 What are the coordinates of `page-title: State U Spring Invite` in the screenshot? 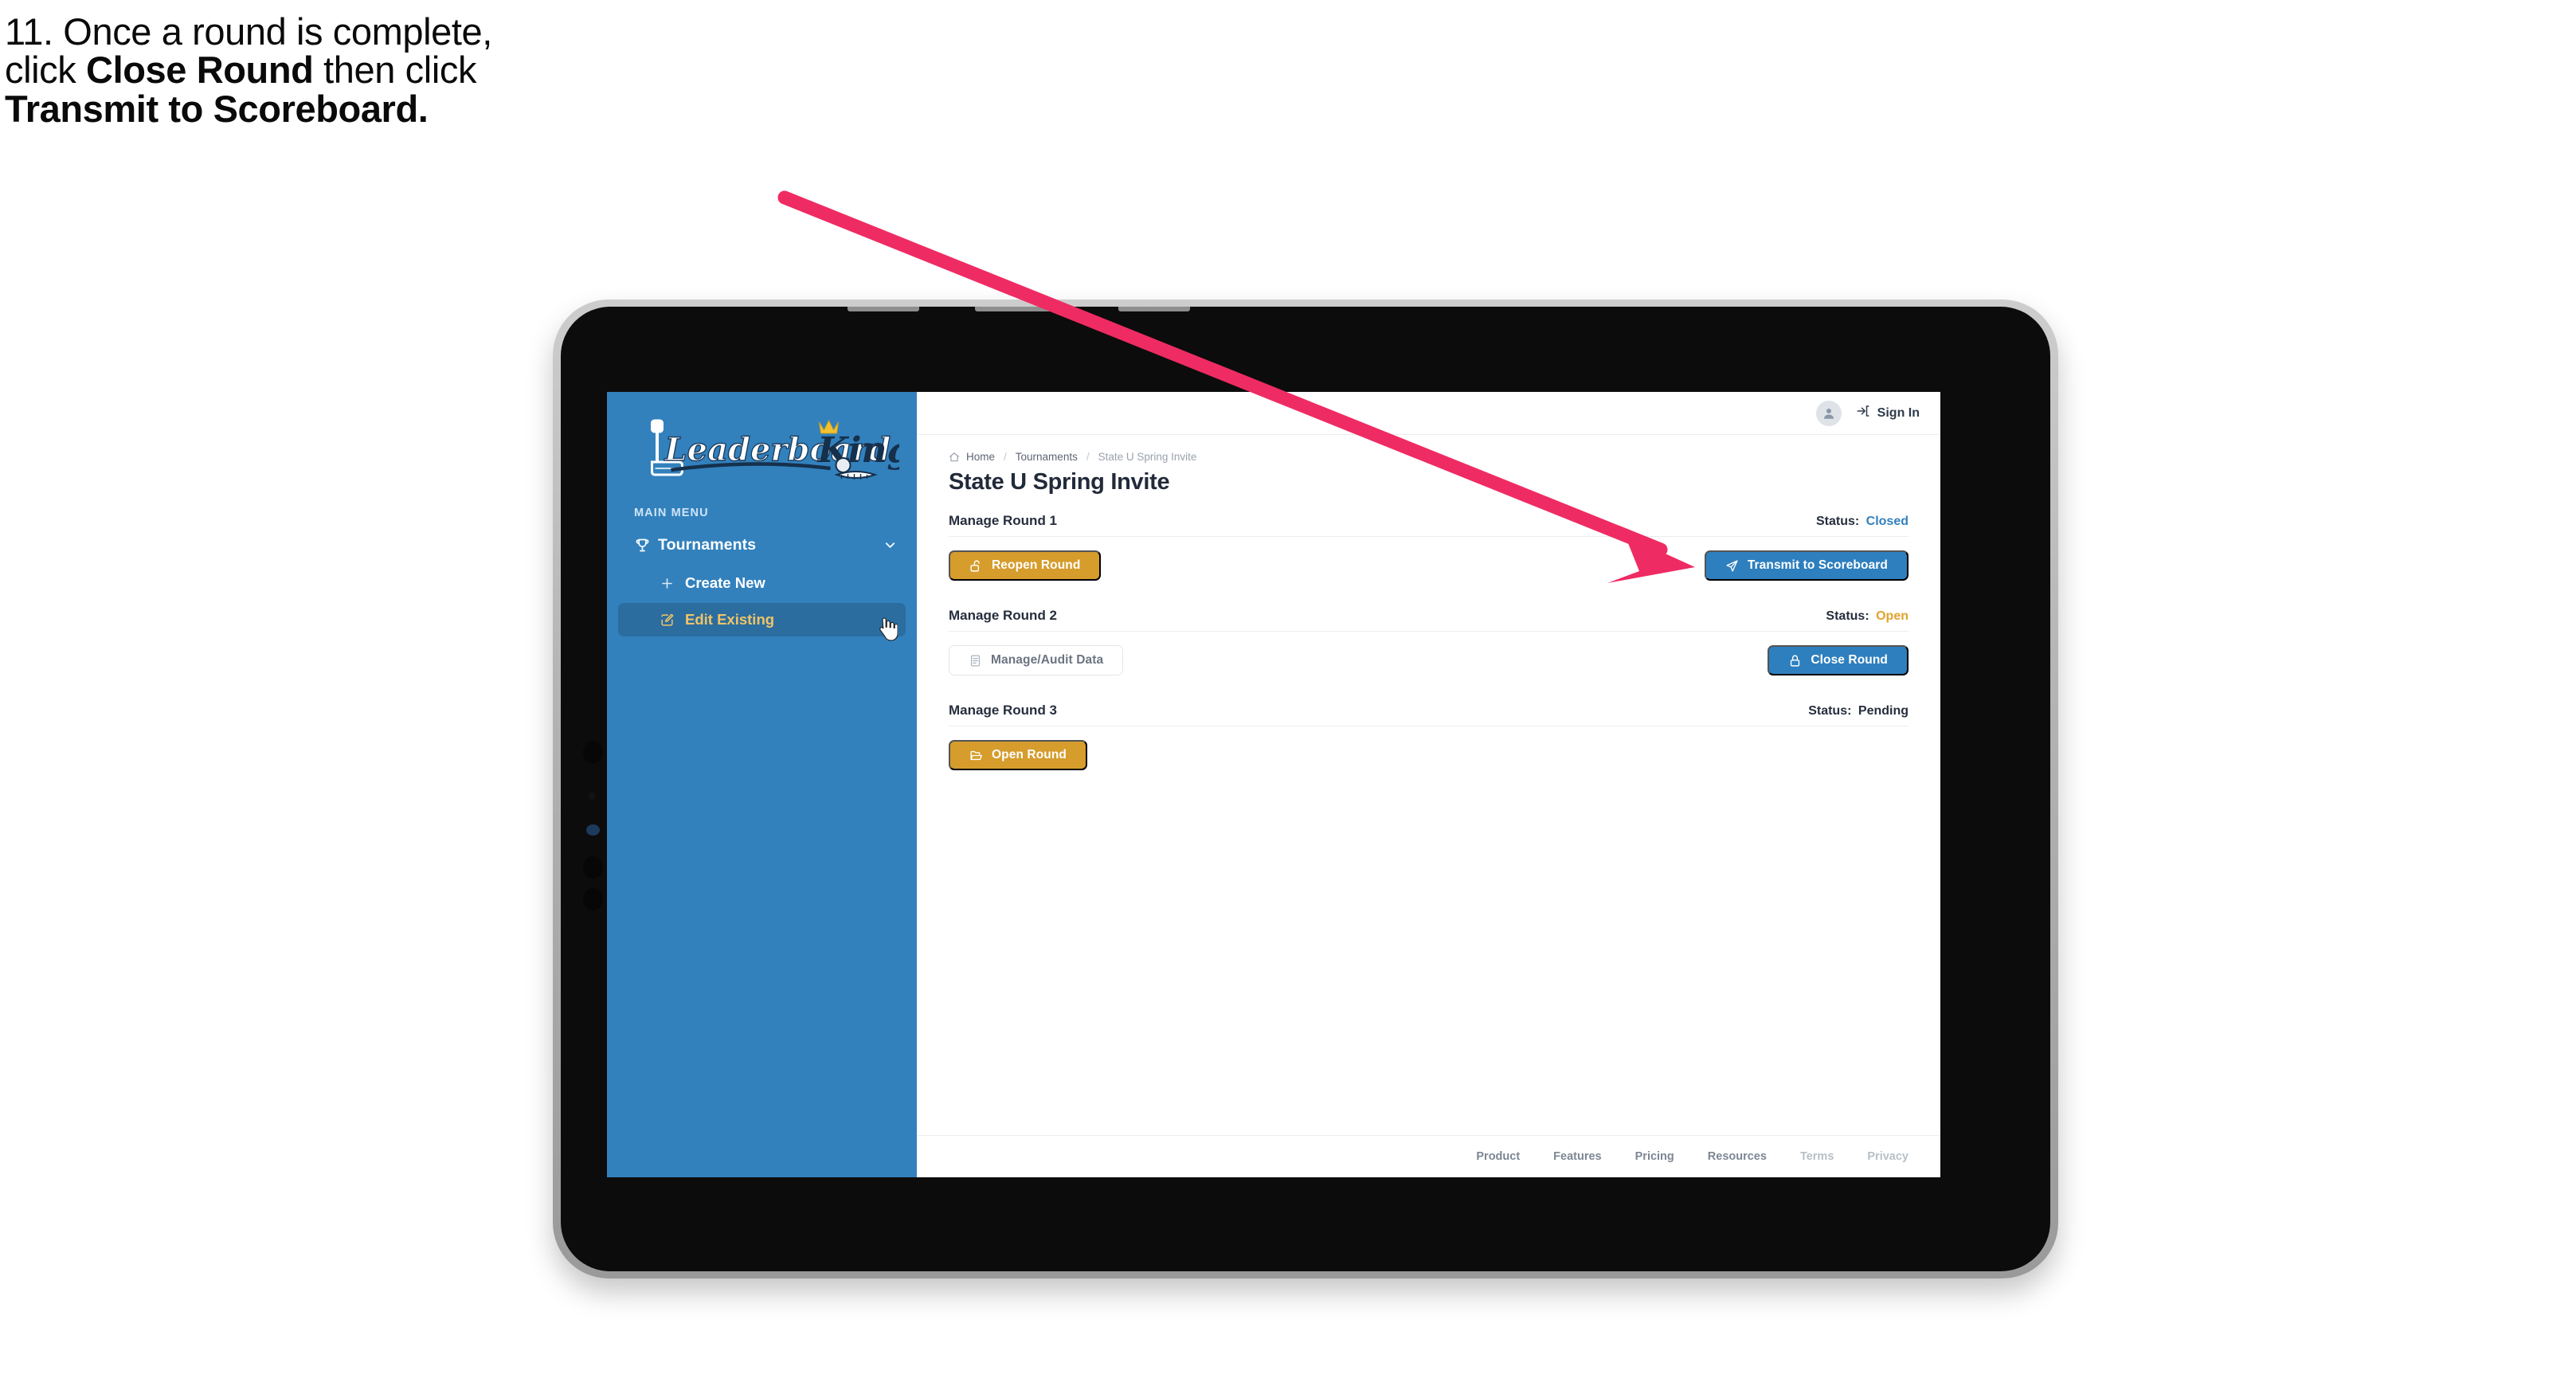 It's located at (1059, 482).